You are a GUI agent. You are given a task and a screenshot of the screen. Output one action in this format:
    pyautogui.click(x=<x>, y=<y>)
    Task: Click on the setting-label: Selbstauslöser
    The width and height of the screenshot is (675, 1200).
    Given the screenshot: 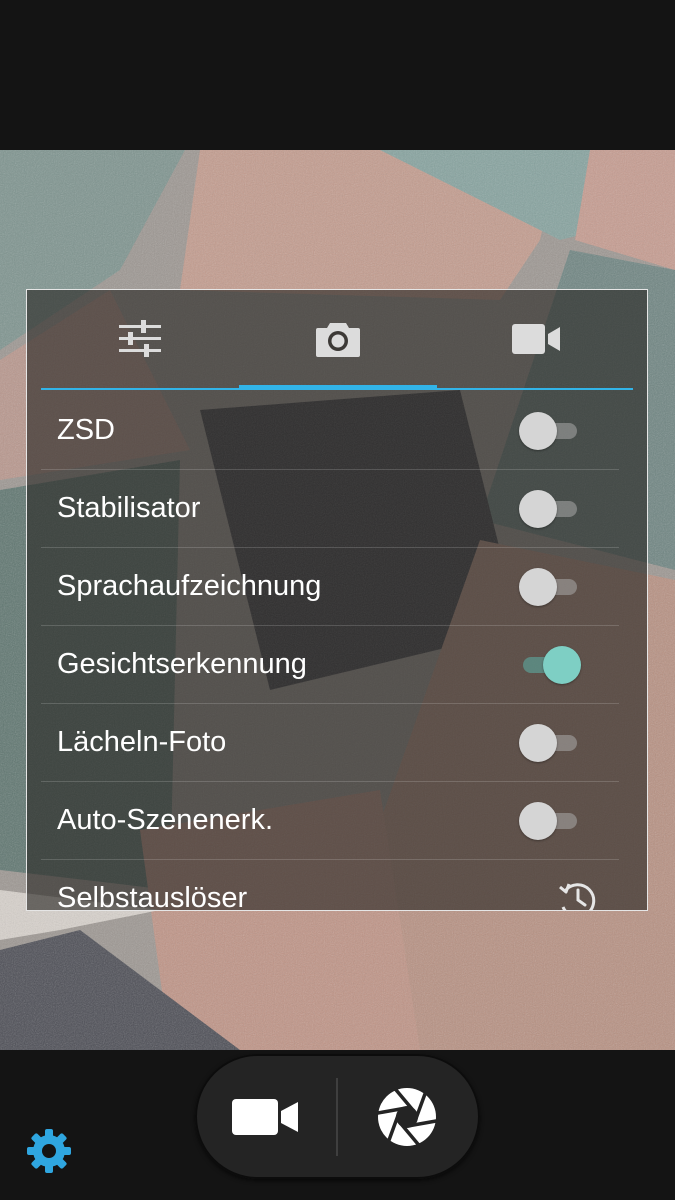 What is the action you would take?
    pyautogui.click(x=152, y=896)
    